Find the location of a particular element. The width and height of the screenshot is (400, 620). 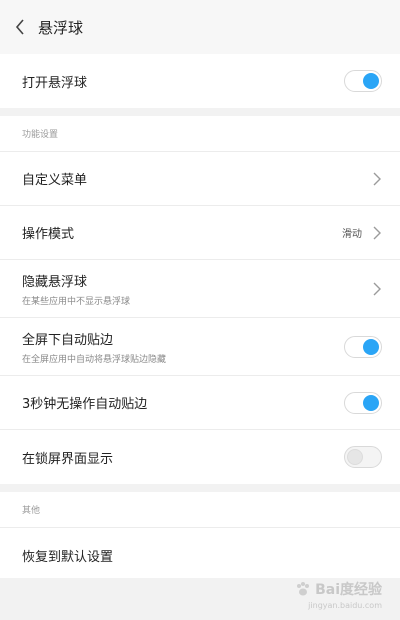

main-toggle-card: 打开悬浮球 is located at coordinates (200, 81).